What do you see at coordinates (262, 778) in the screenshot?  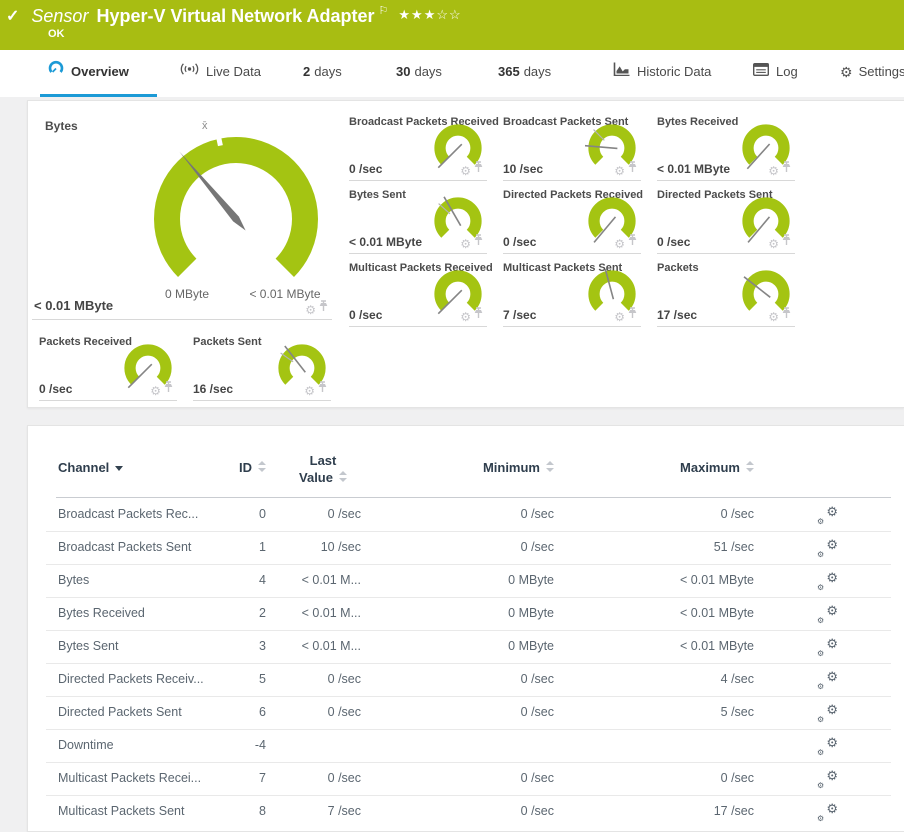 I see `cell-id: 7` at bounding box center [262, 778].